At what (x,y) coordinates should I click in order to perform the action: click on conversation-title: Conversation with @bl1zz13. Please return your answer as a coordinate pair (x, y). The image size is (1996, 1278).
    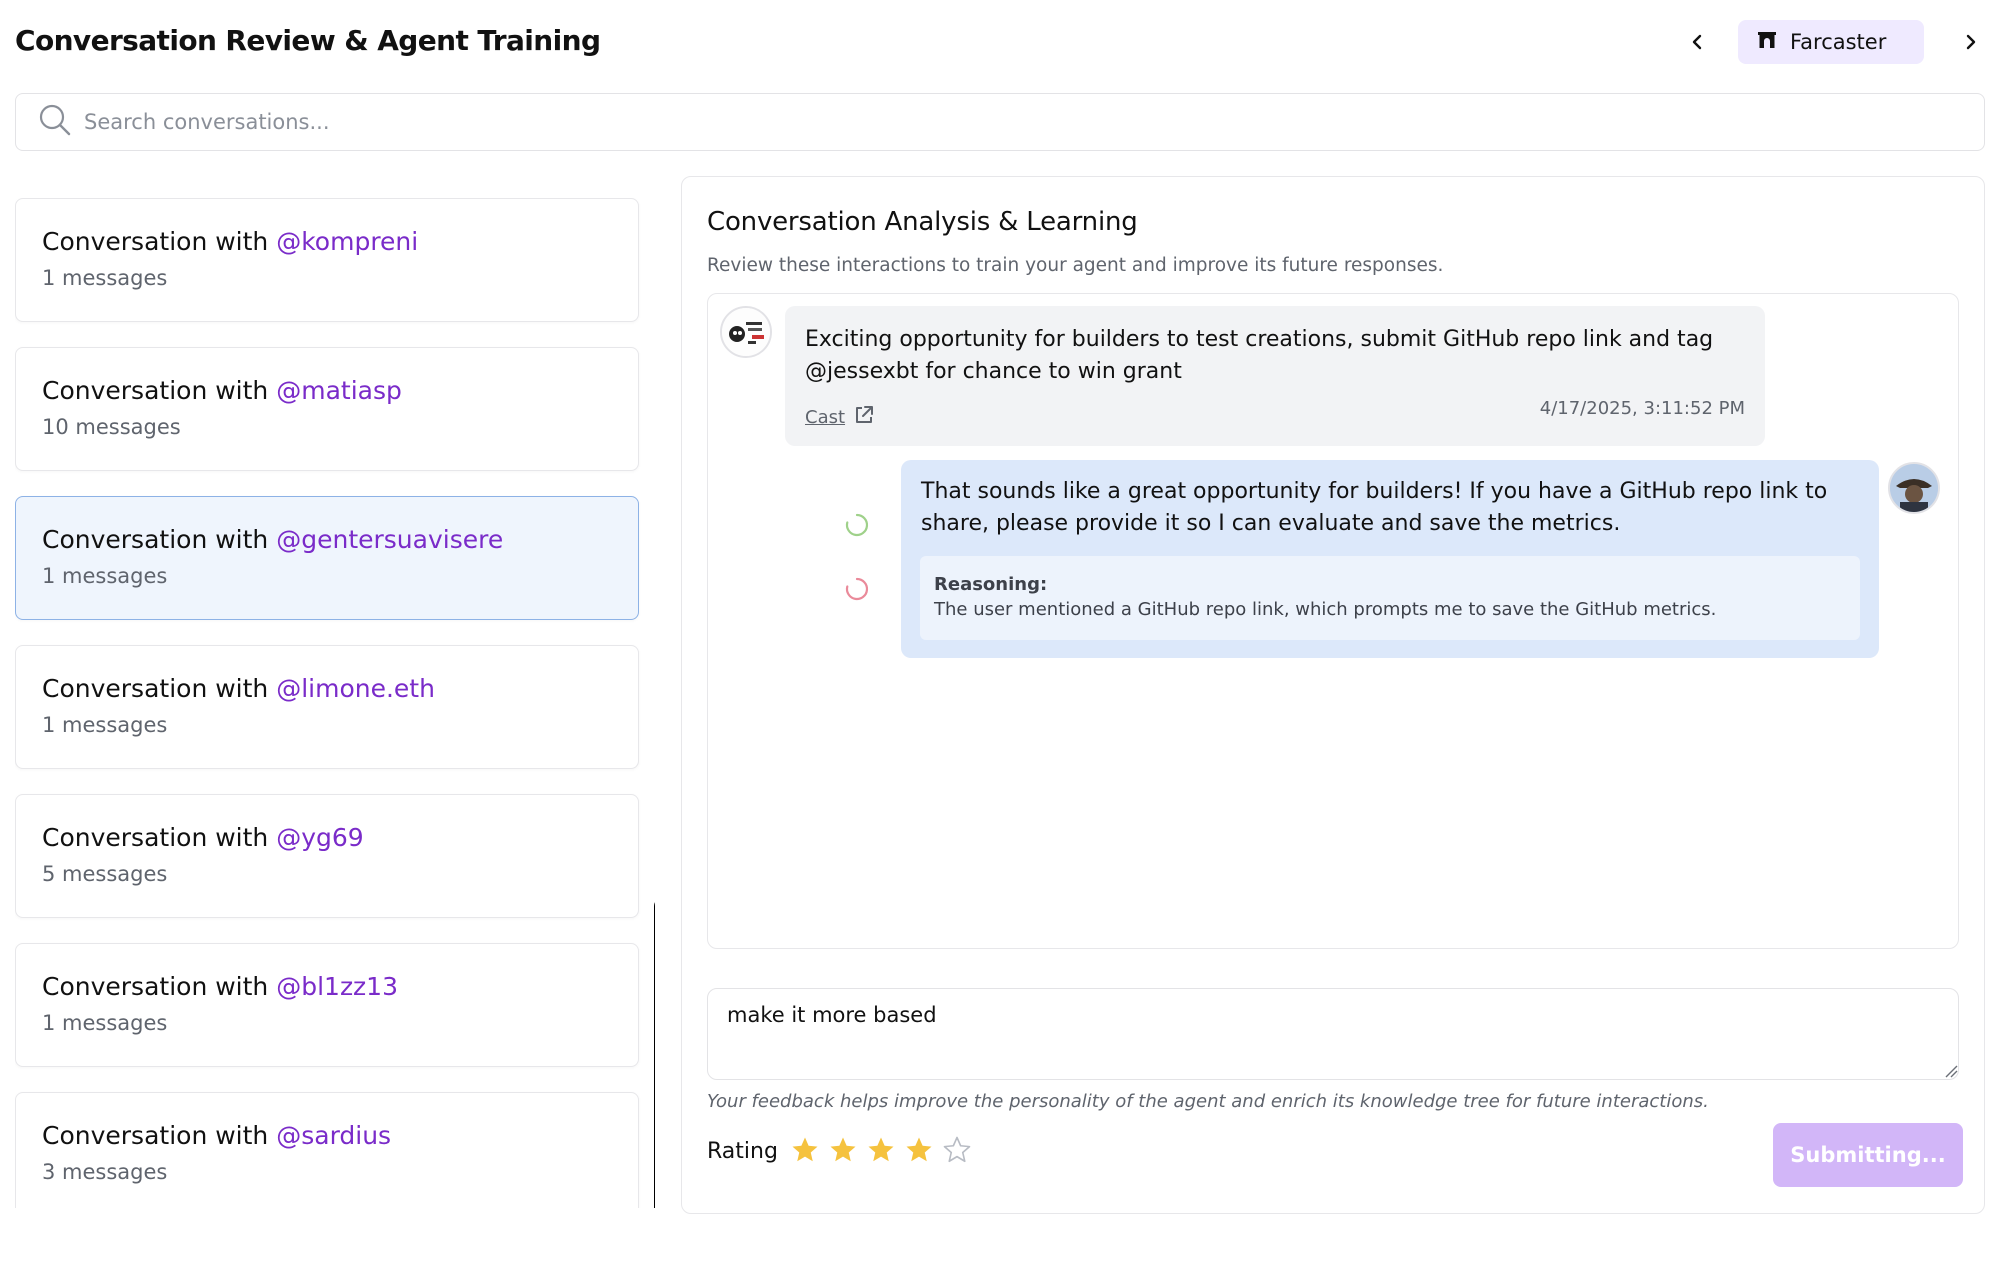
    Looking at the image, I should click on (220, 986).